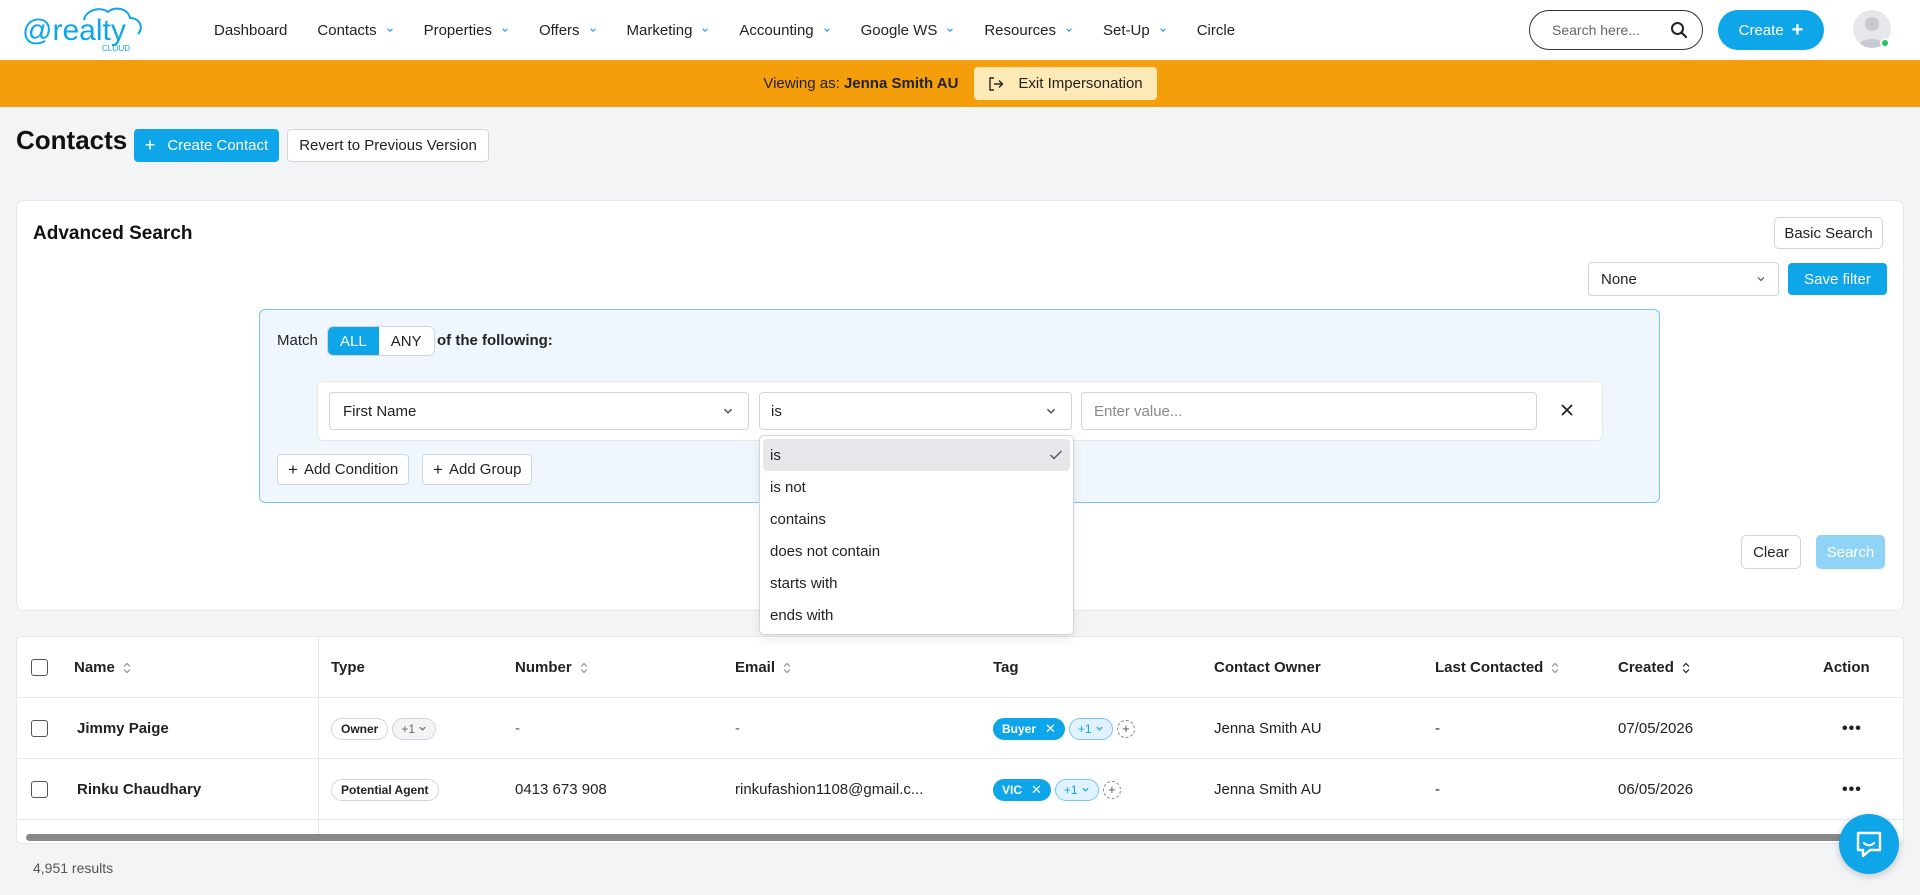  What do you see at coordinates (1771, 552) in the screenshot?
I see `clear-button: Clear` at bounding box center [1771, 552].